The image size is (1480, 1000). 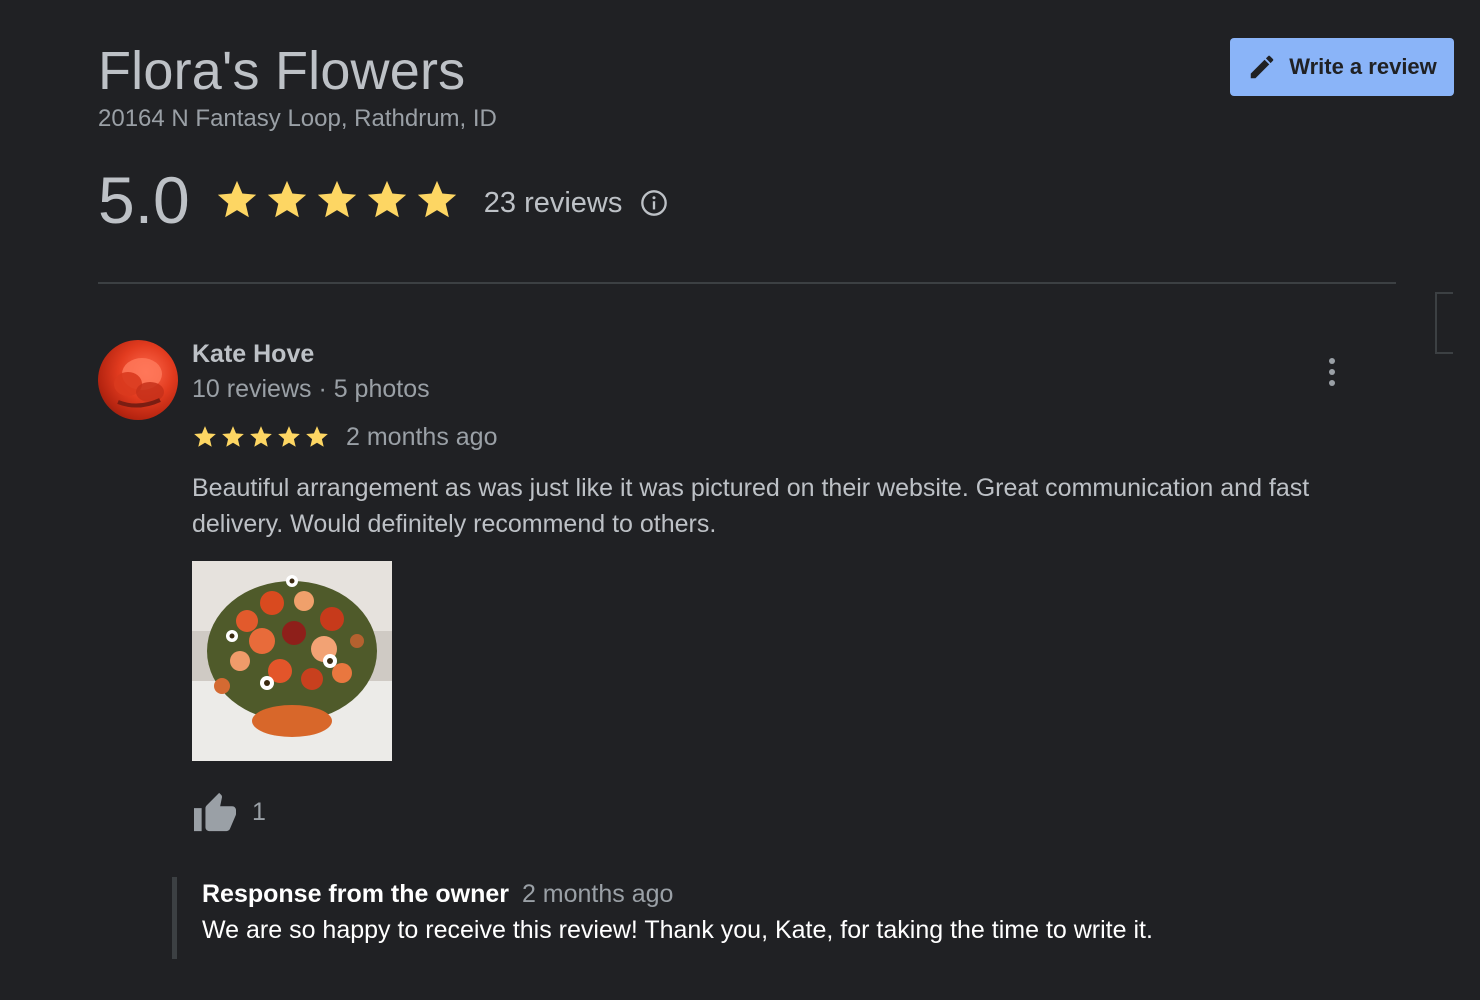 I want to click on reviewer-meta: 10 reviews · 5 photos, so click(x=311, y=389).